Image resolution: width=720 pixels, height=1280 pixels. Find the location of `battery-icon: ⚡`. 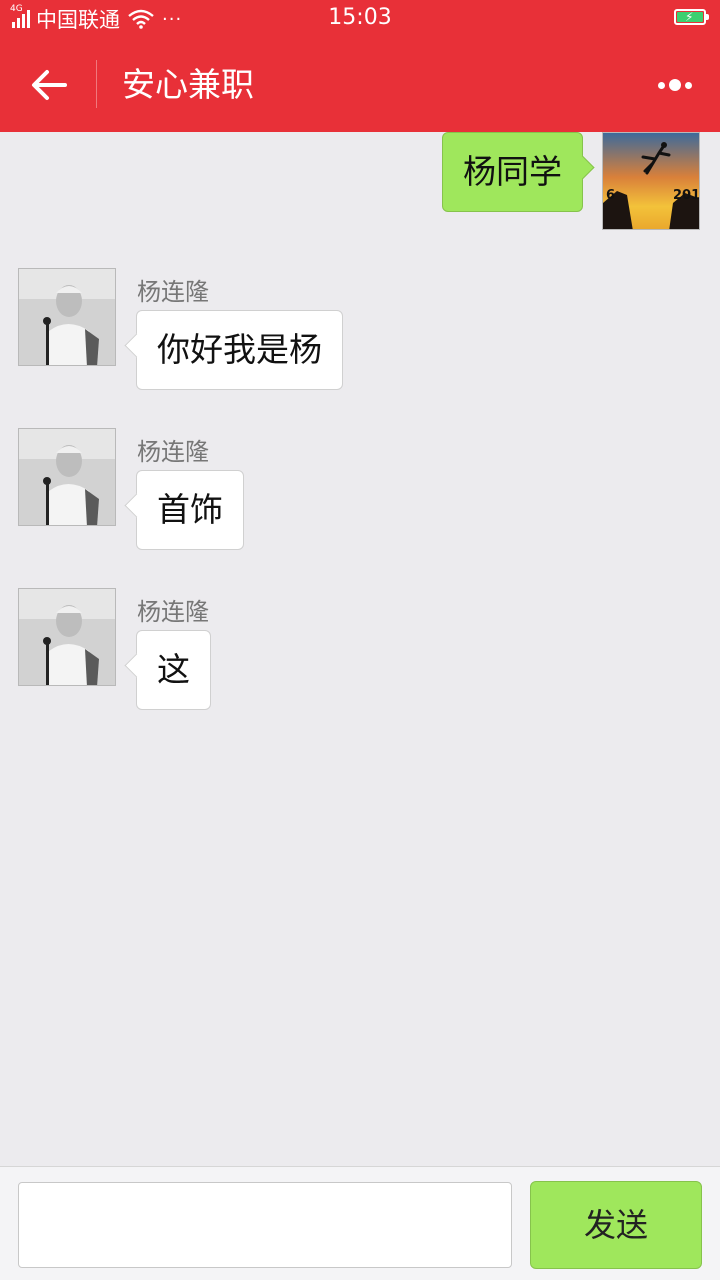

battery-icon: ⚡ is located at coordinates (691, 17).